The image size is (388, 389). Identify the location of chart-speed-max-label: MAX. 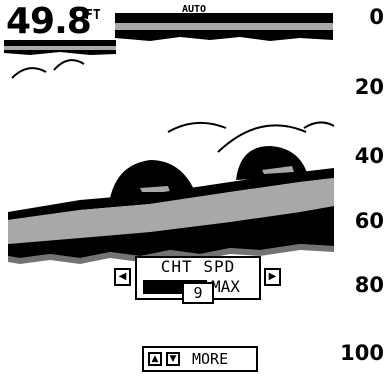
(225, 286).